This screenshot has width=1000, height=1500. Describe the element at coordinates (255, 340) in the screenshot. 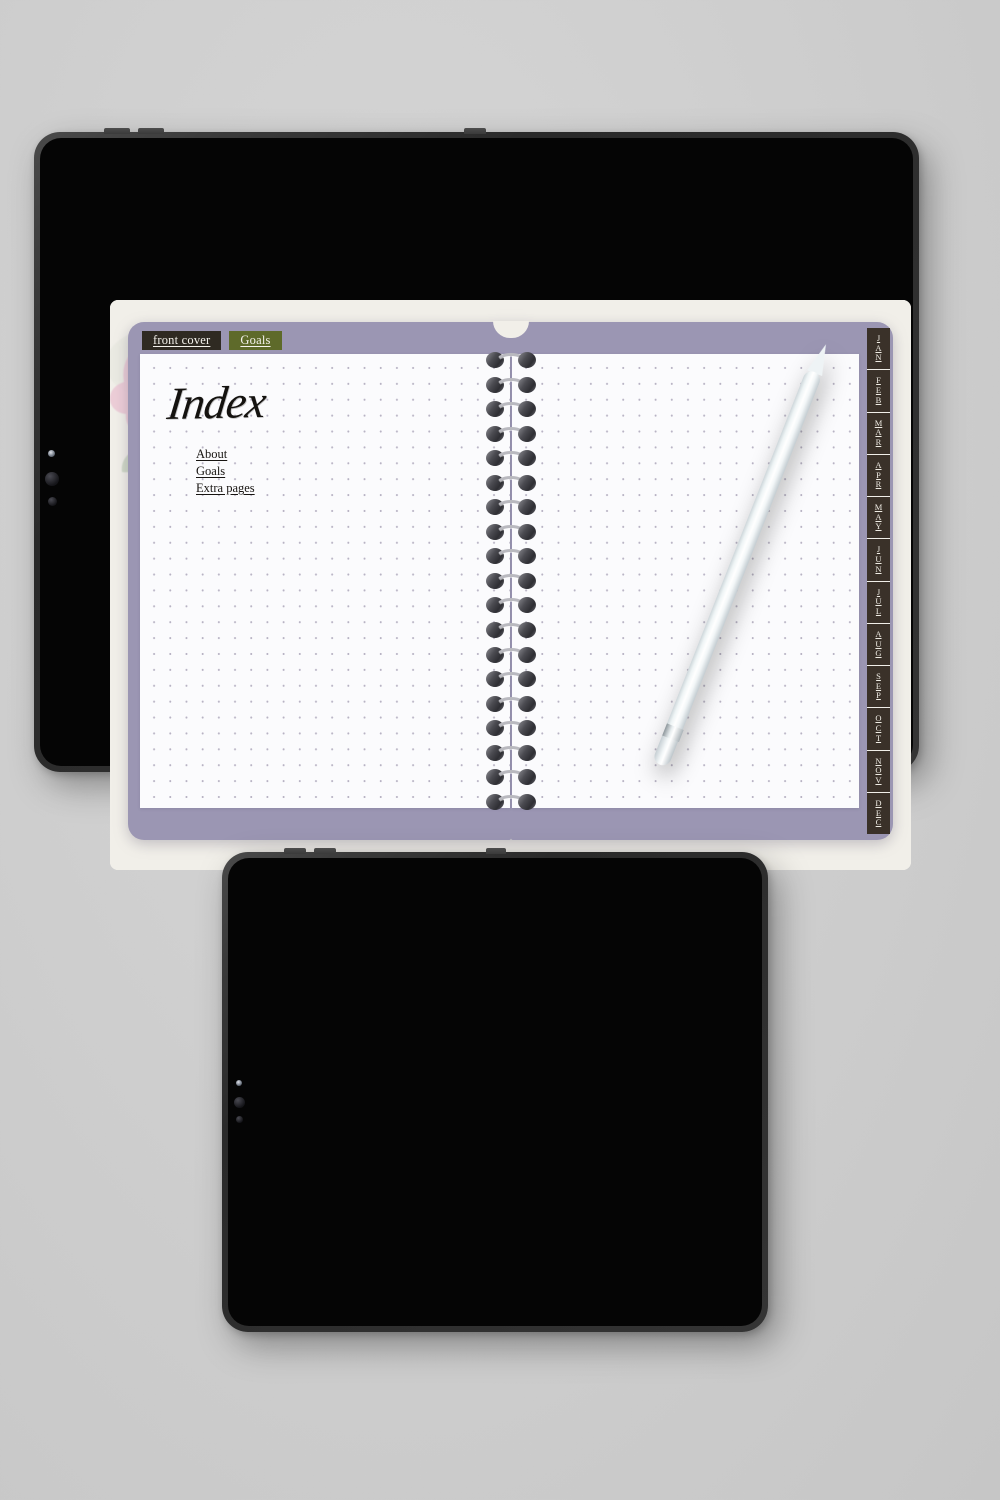

I see `tab-goals: Goals` at that location.